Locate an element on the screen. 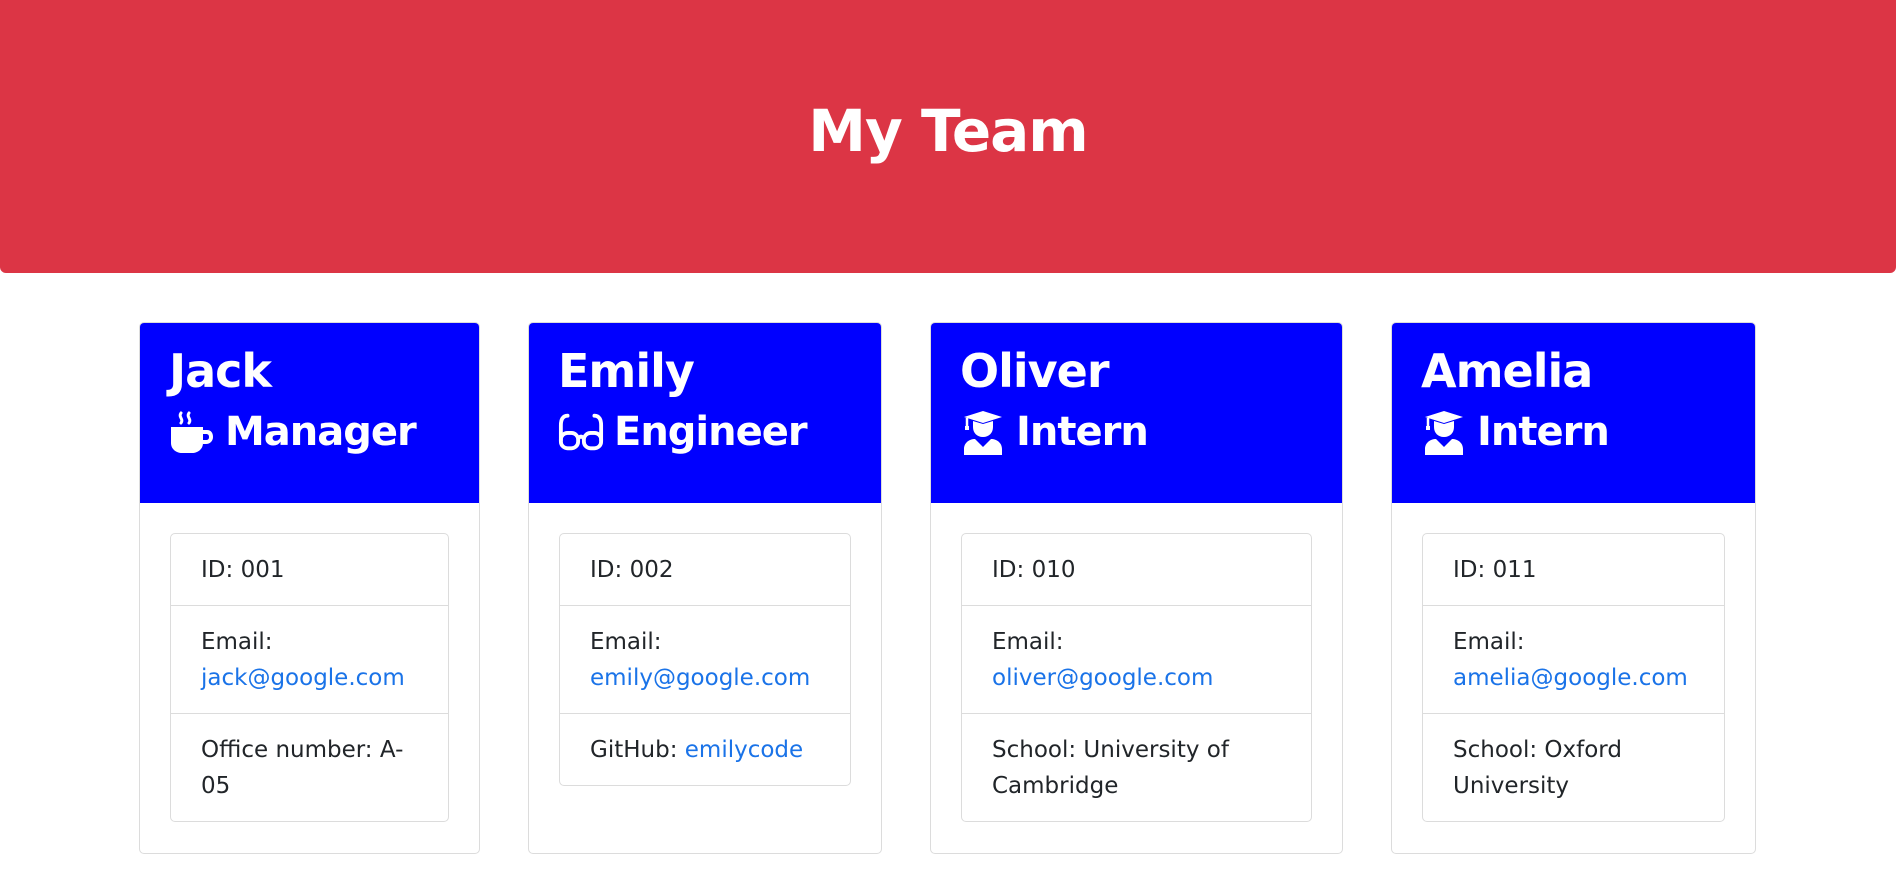 This screenshot has width=1896, height=876. detail-id: ID: 001 is located at coordinates (309, 569).